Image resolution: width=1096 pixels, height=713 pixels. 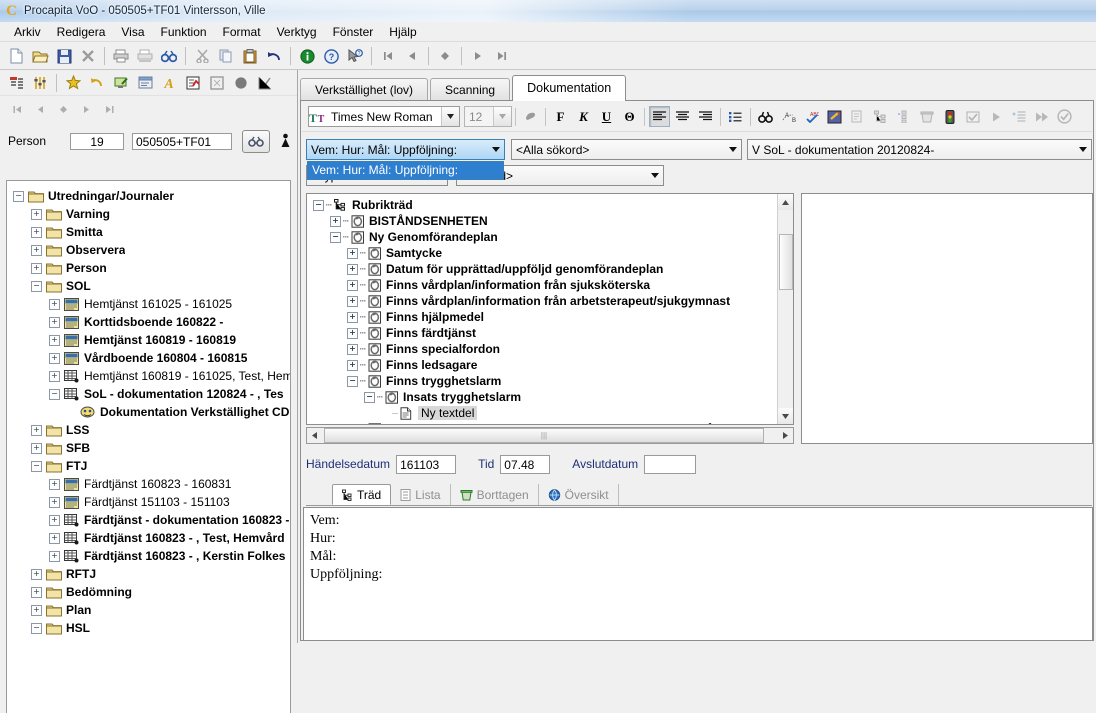 I want to click on journal-tree-item: +Observera, so click(x=148, y=250).